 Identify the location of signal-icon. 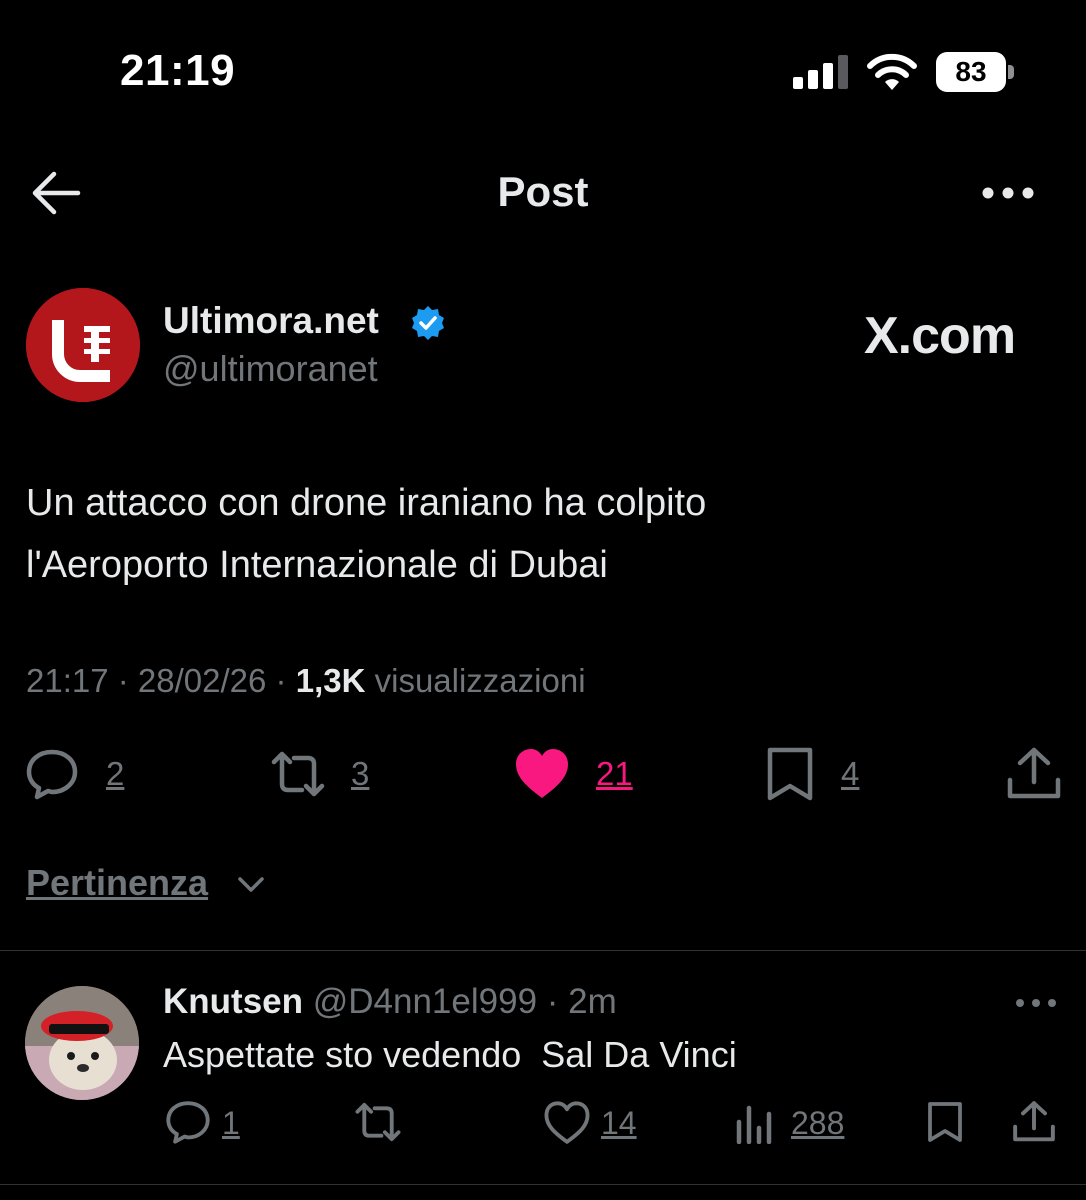
(820, 72).